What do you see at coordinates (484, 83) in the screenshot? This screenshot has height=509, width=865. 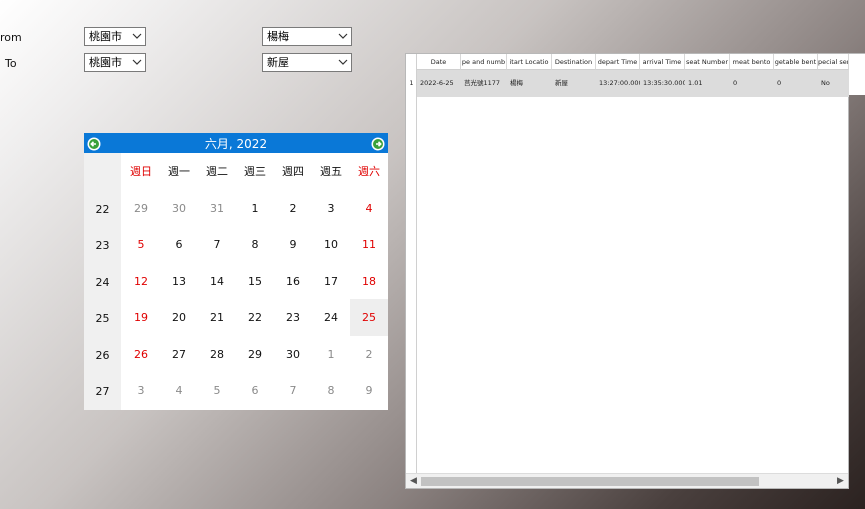 I see `table-cell: 莒光號1177` at bounding box center [484, 83].